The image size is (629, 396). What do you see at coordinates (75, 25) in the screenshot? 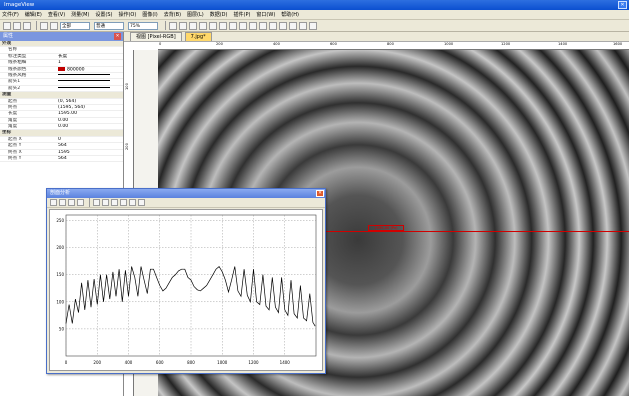
I see `mode-select: 全部` at bounding box center [75, 25].